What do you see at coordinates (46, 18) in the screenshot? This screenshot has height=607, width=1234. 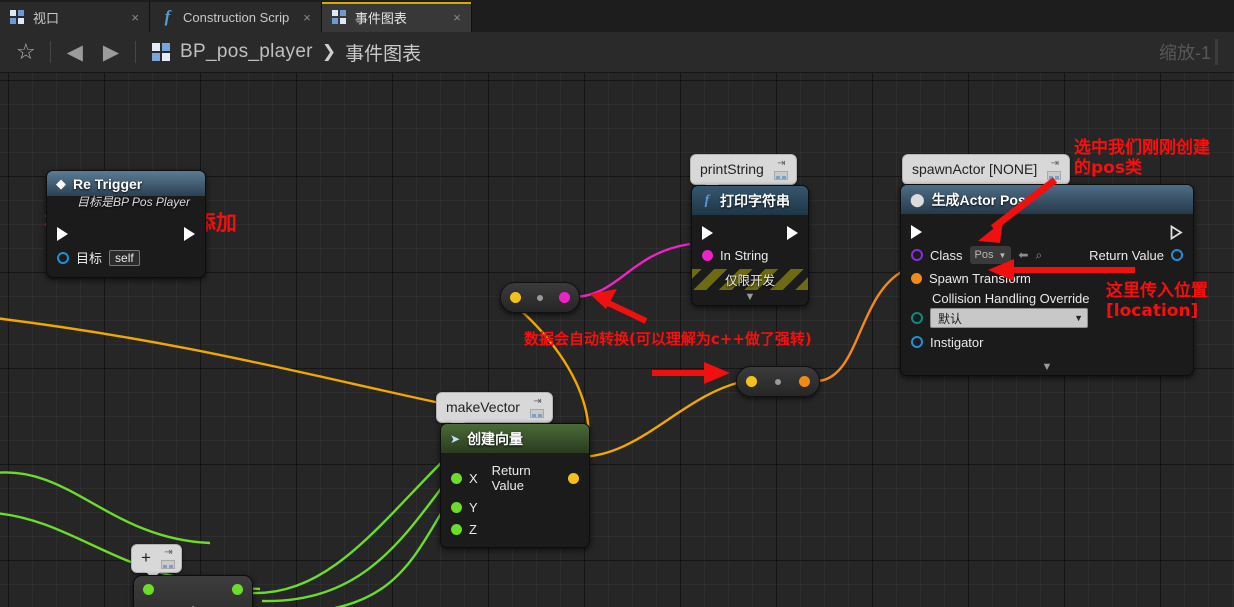 I see `tab-label: 视口` at bounding box center [46, 18].